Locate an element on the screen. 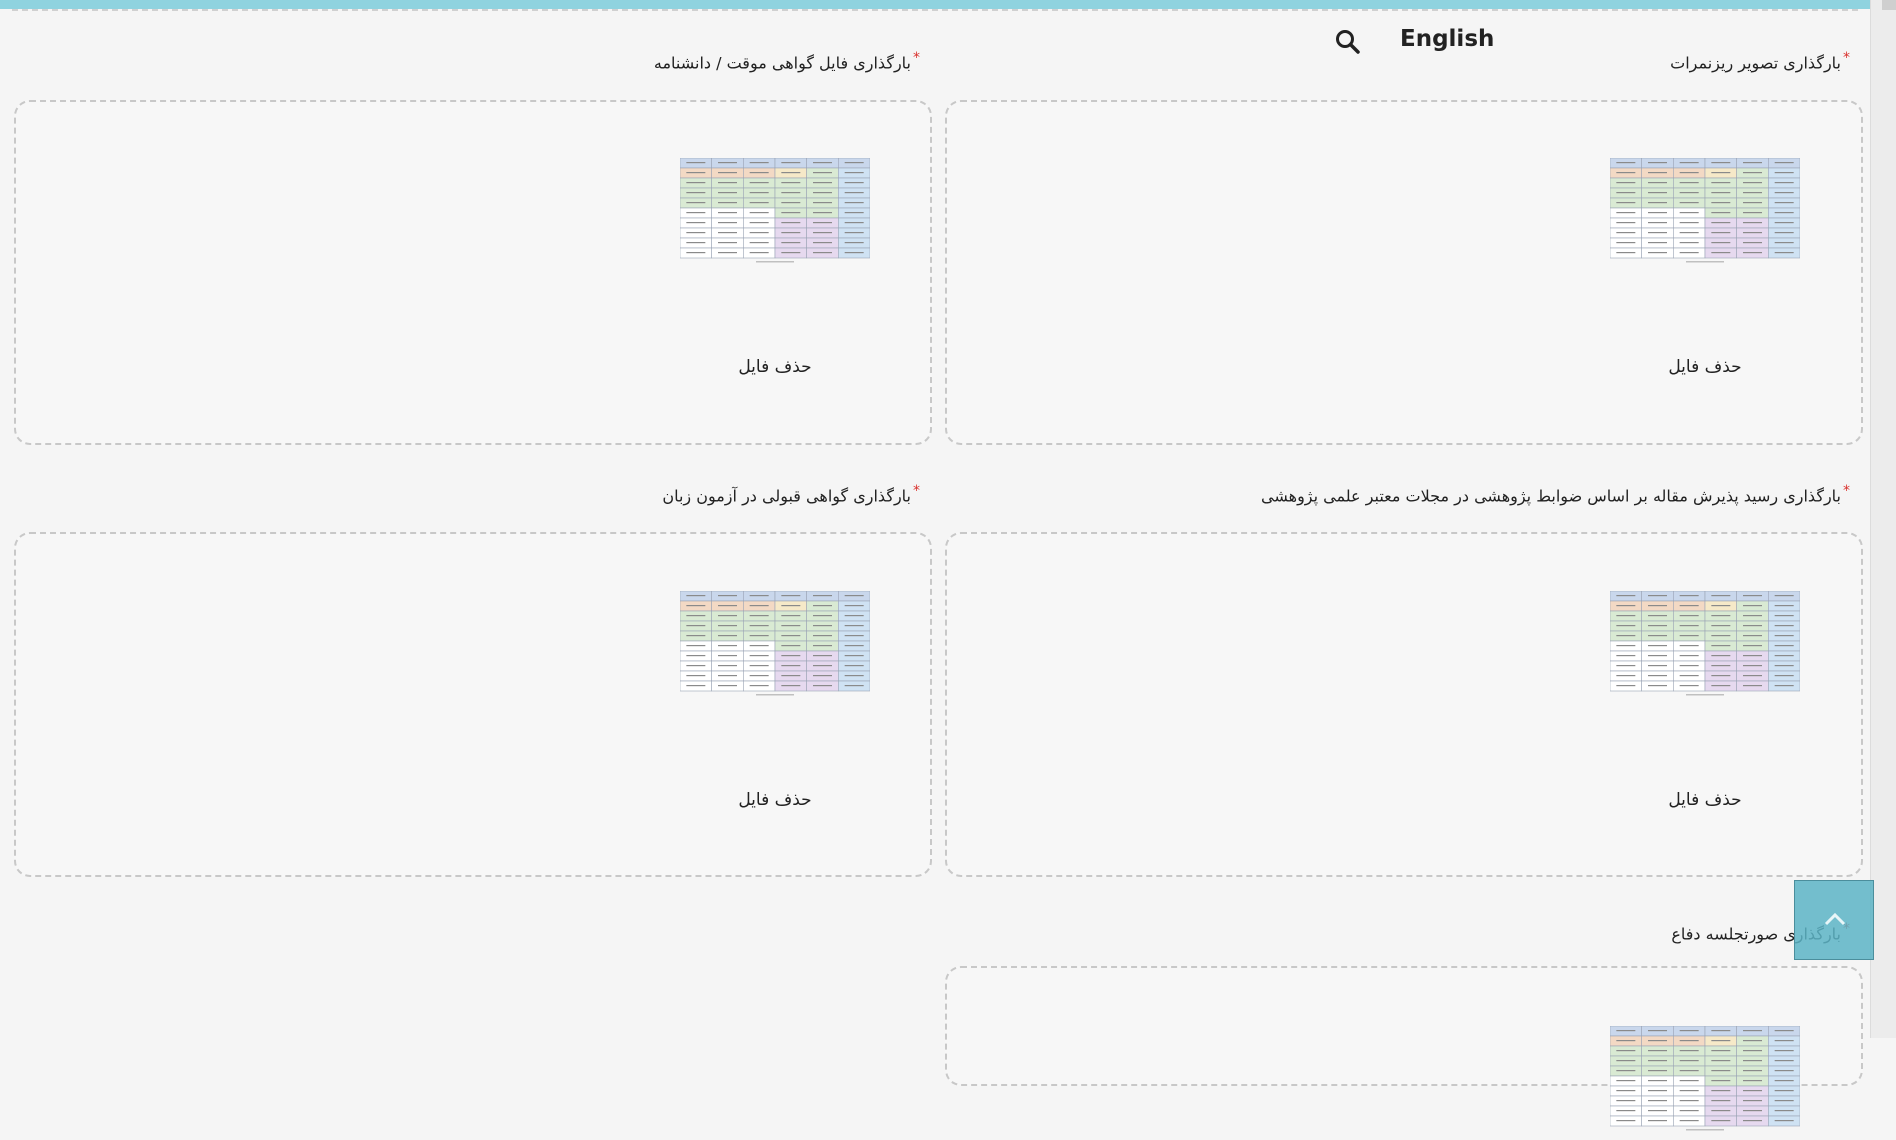  previous-section-border is located at coordinates (935, 13).